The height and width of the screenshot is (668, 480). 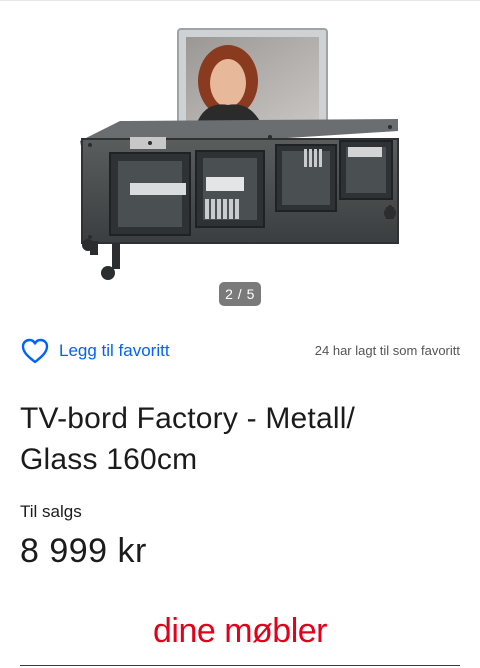 What do you see at coordinates (35, 351) in the screenshot?
I see `heart-outline-icon` at bounding box center [35, 351].